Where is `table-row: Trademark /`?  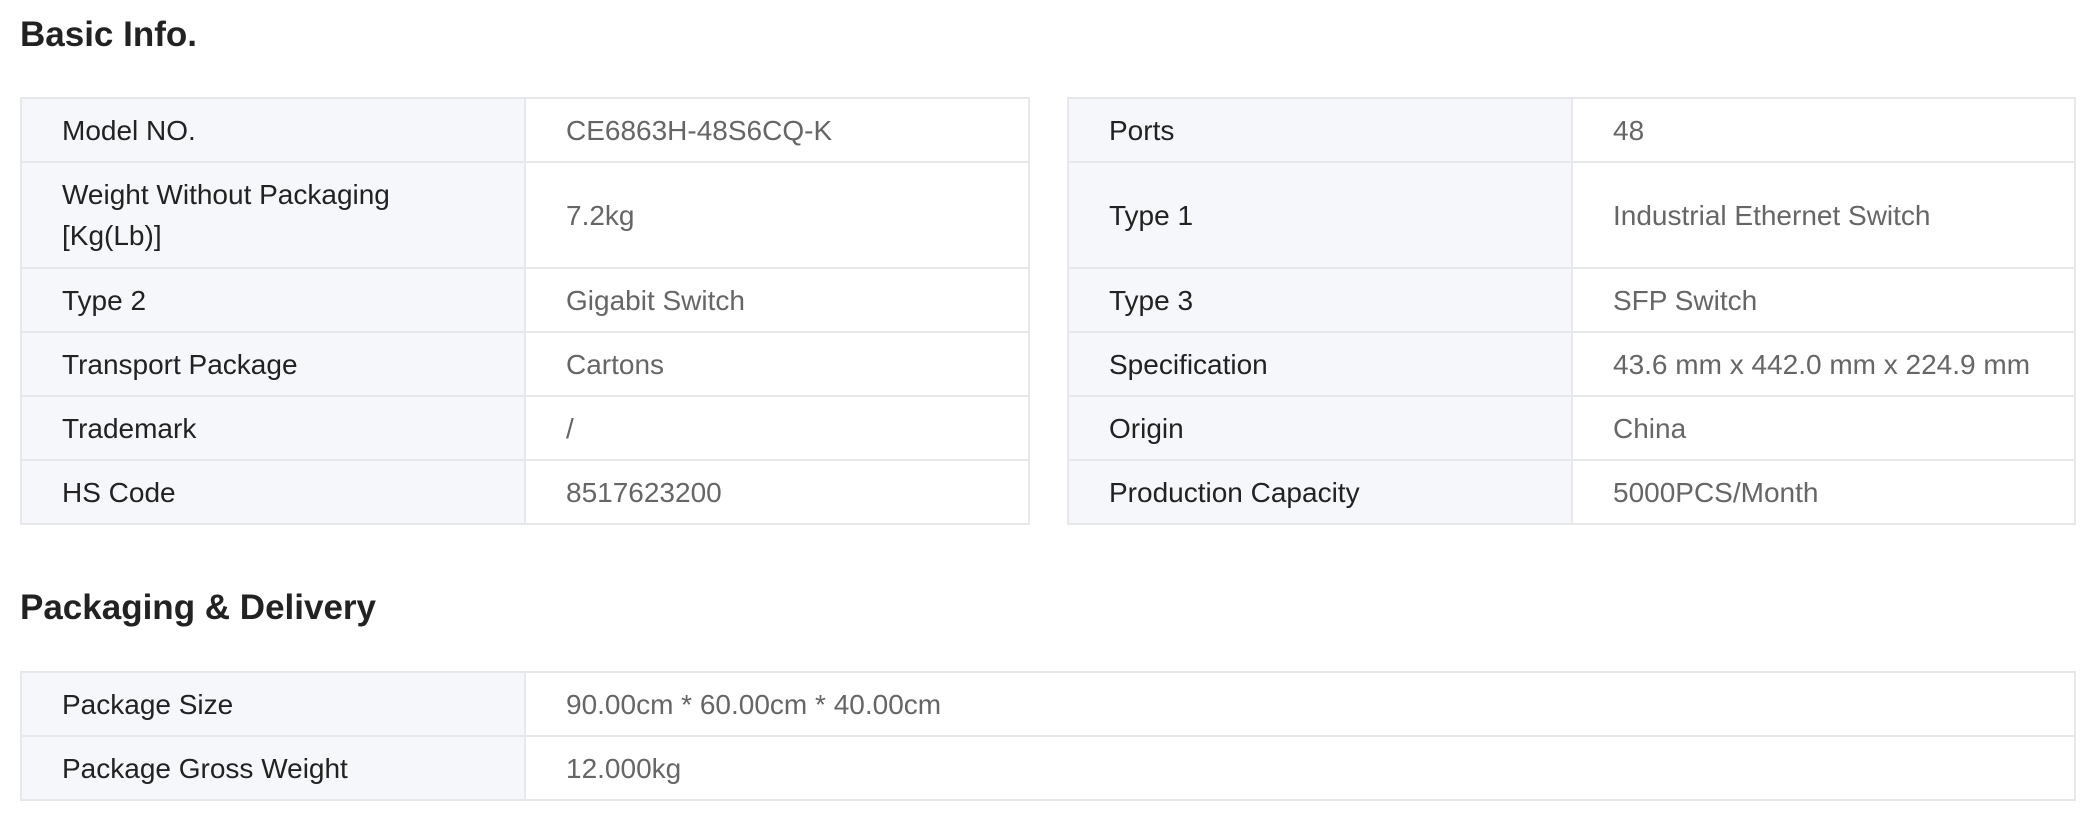
table-row: Trademark / is located at coordinates (525, 428).